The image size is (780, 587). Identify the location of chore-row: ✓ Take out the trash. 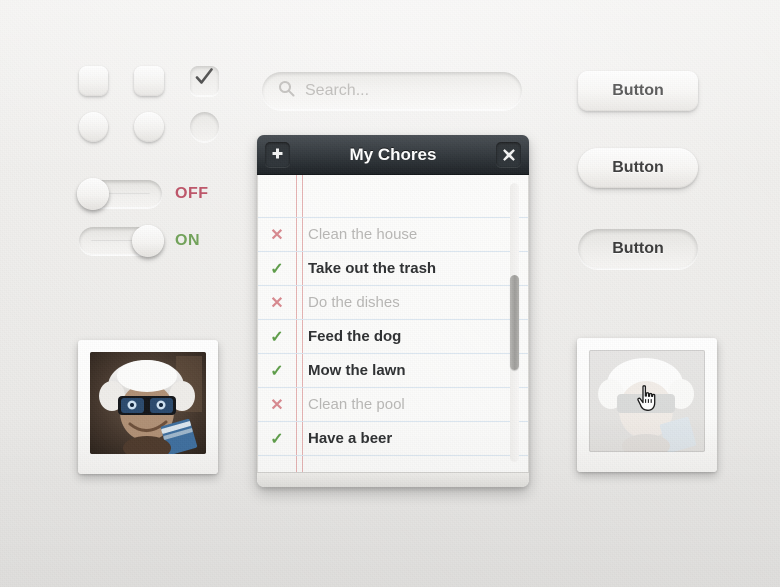
(393, 268).